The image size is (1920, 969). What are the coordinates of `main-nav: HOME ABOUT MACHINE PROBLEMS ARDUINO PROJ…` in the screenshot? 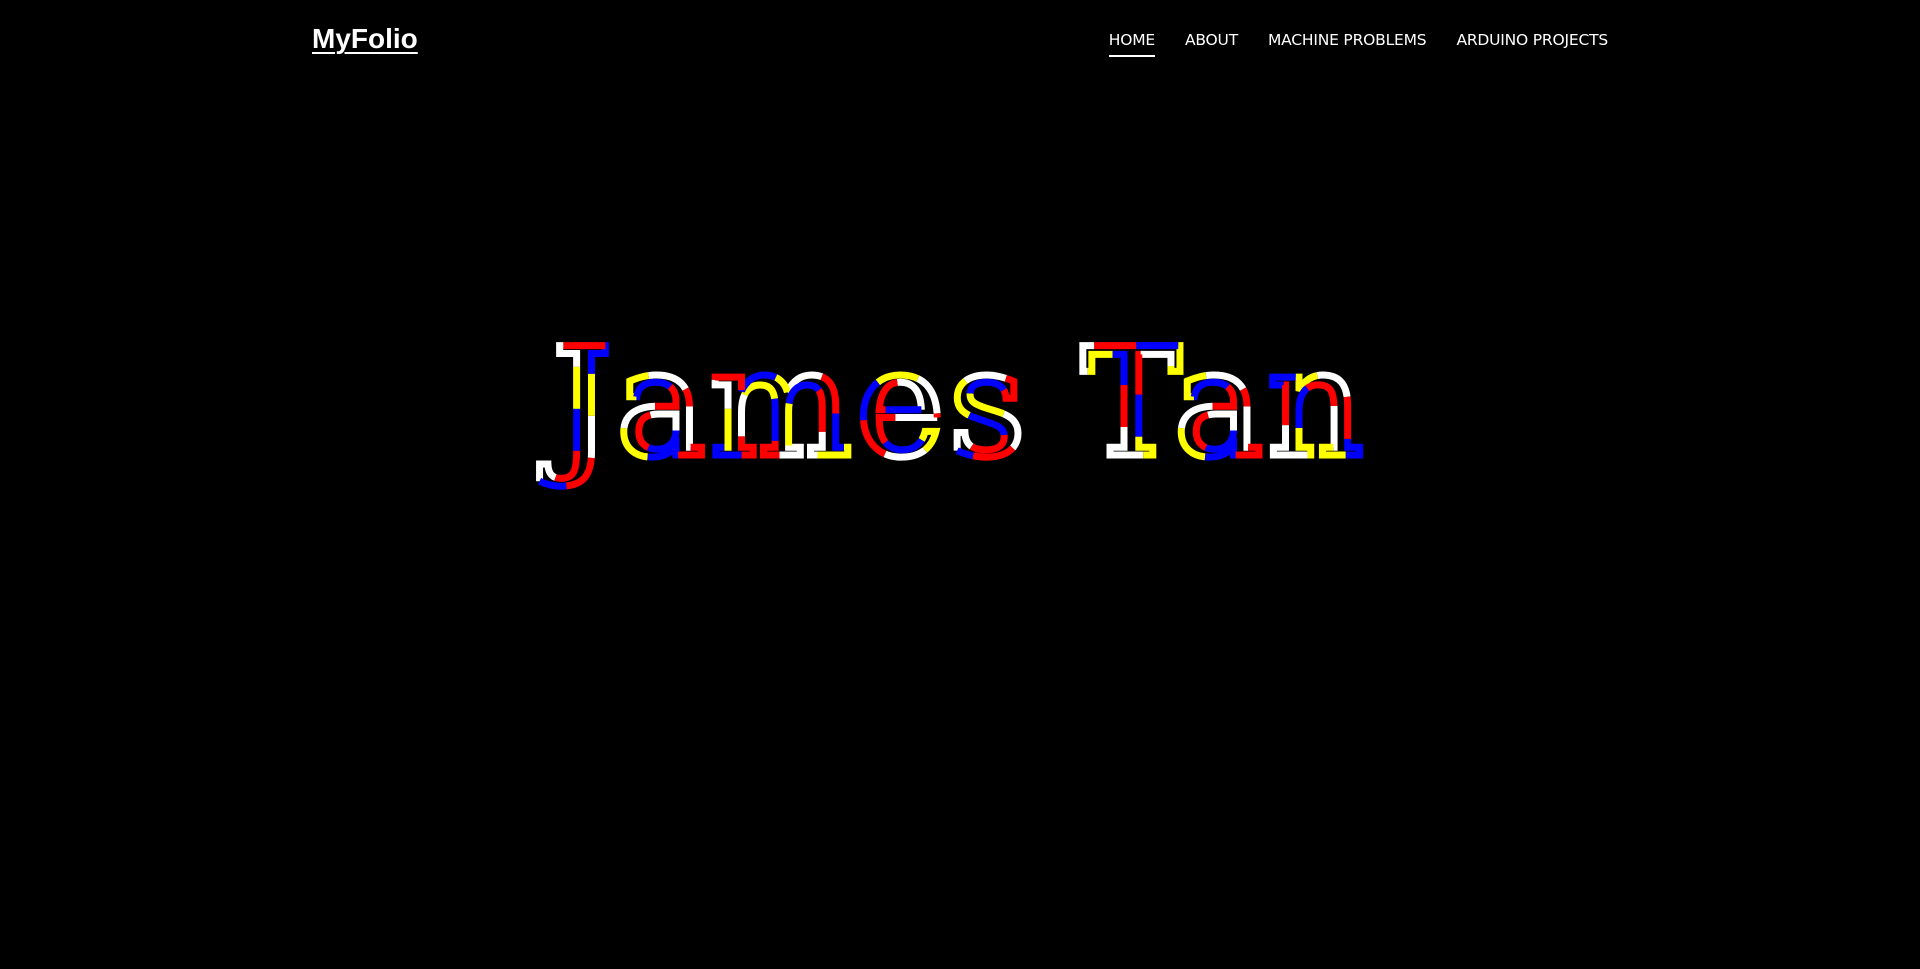 It's located at (1358, 42).